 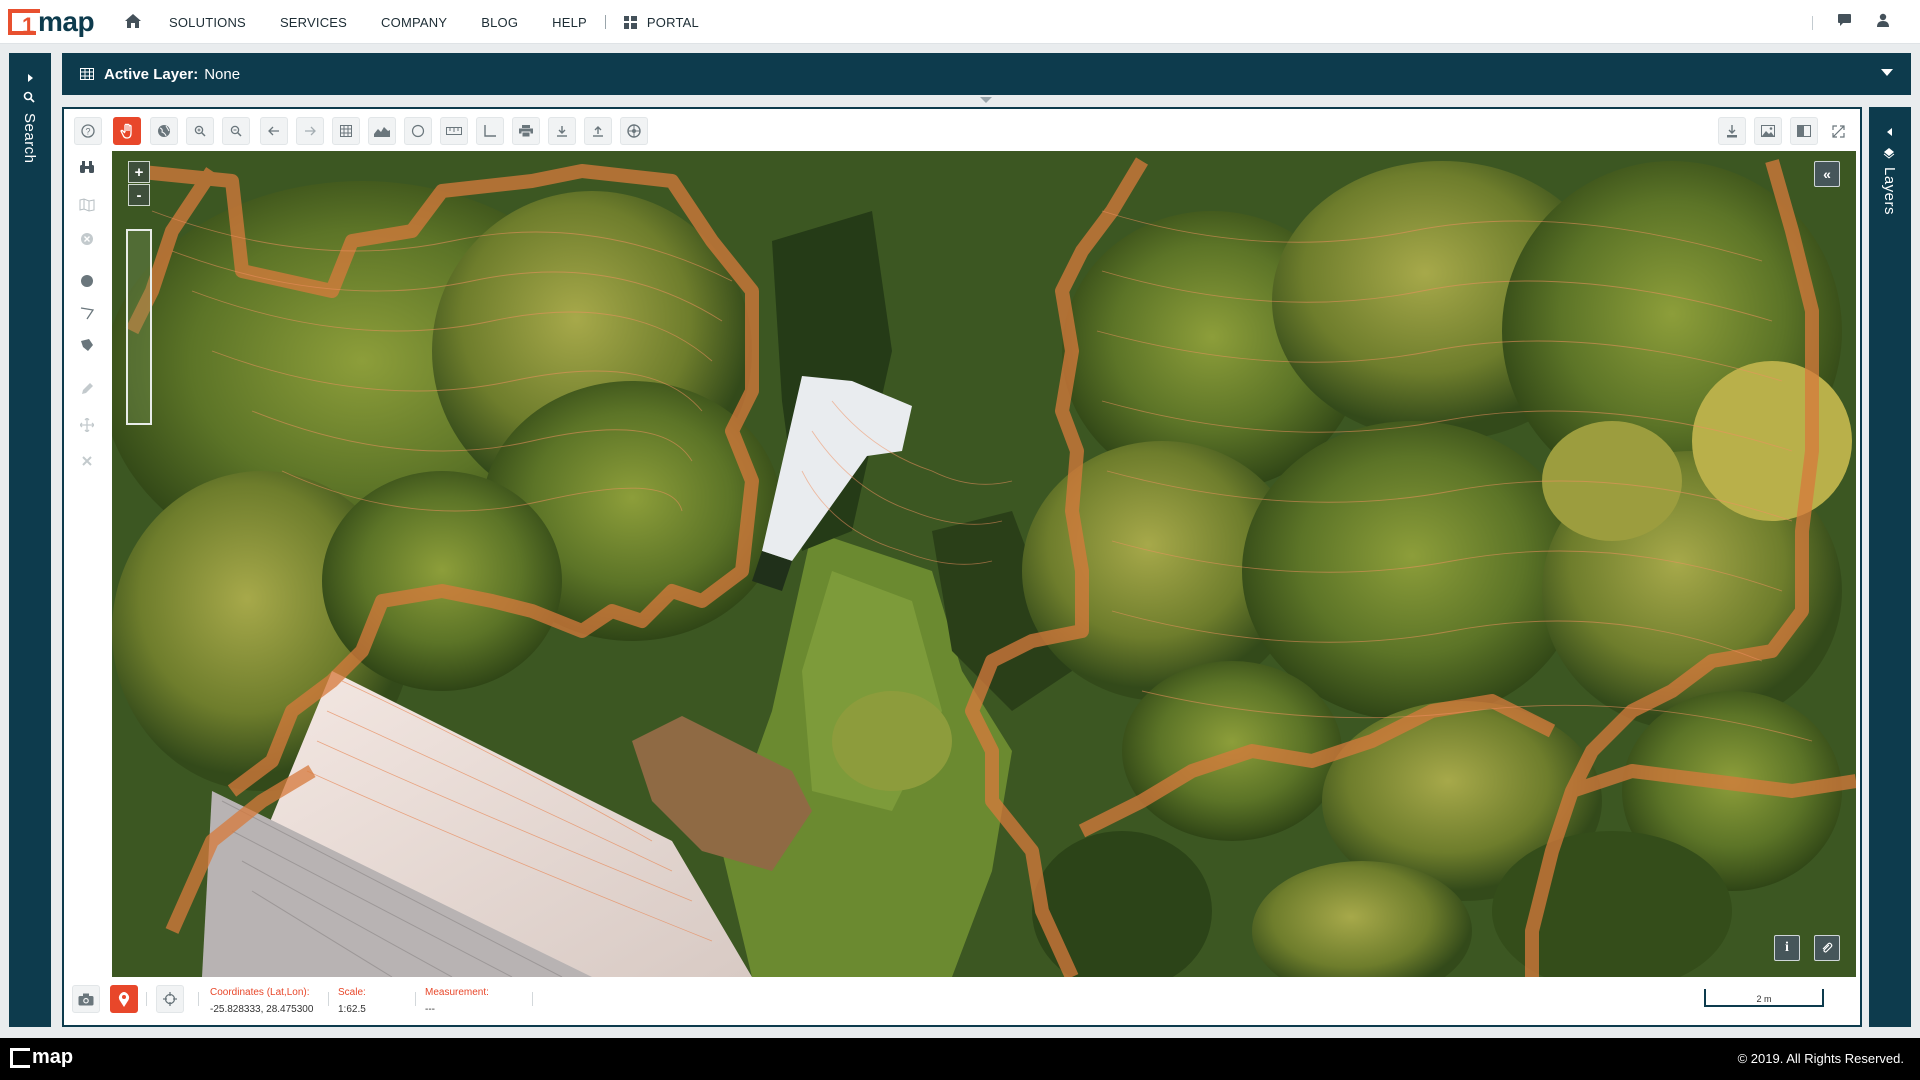 I want to click on chat-icon, so click(x=1844, y=22).